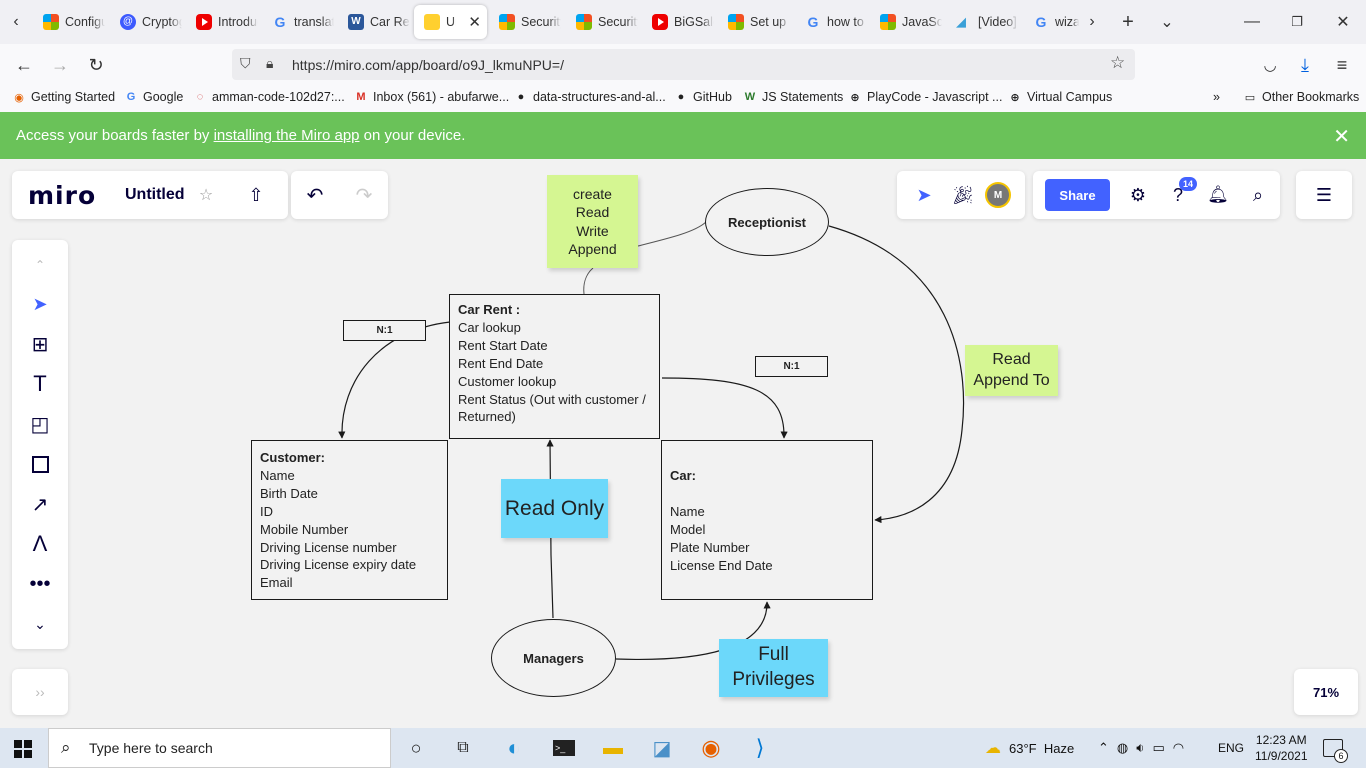  Describe the element at coordinates (552, 399) in the screenshot. I see `car-rent-field: Rent Status (Out with customer /` at that location.